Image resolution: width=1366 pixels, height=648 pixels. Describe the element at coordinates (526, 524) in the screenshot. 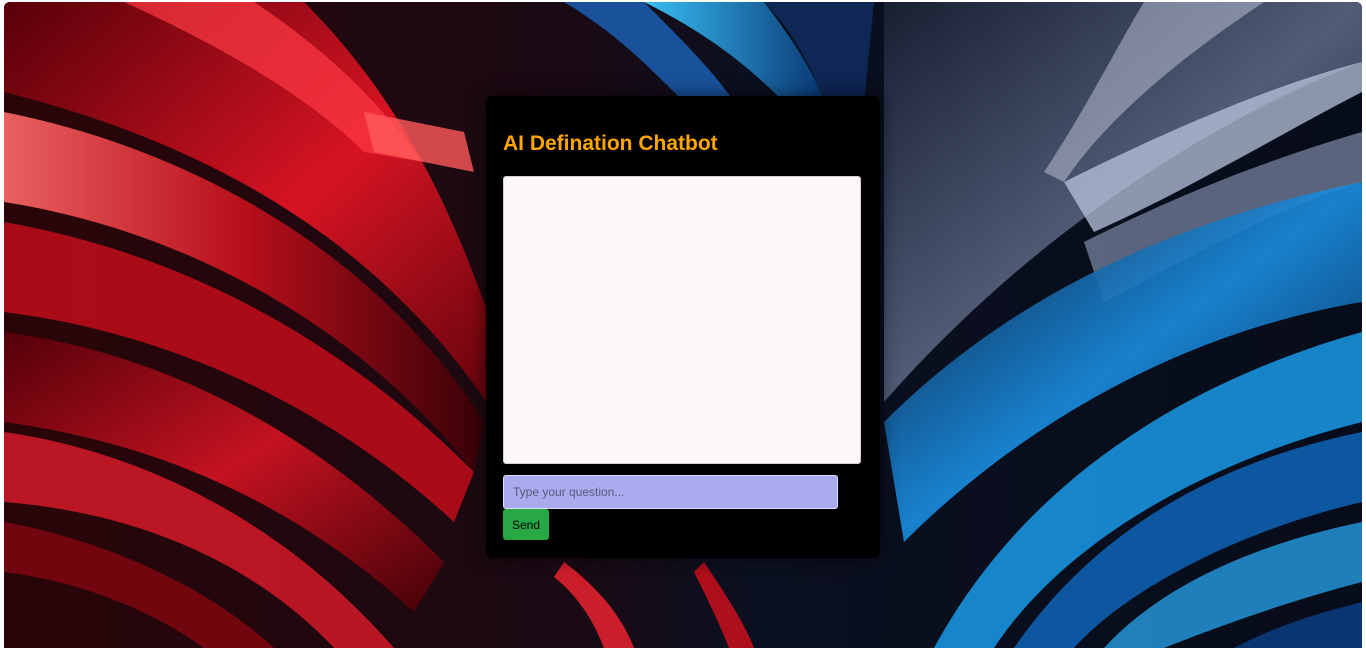

I see `send-button: Send` at that location.